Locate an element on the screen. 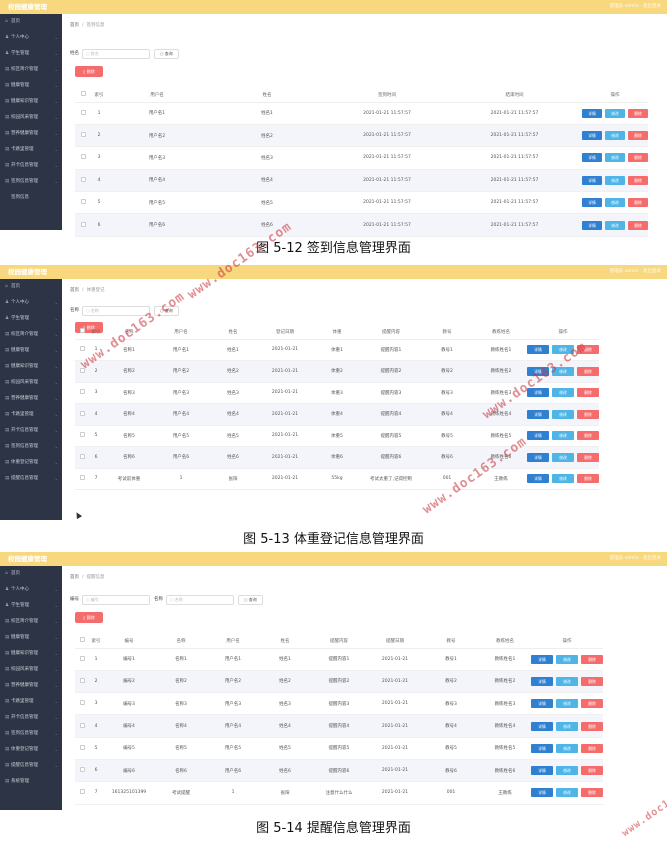  search-input: ○ 名称 is located at coordinates (200, 599).